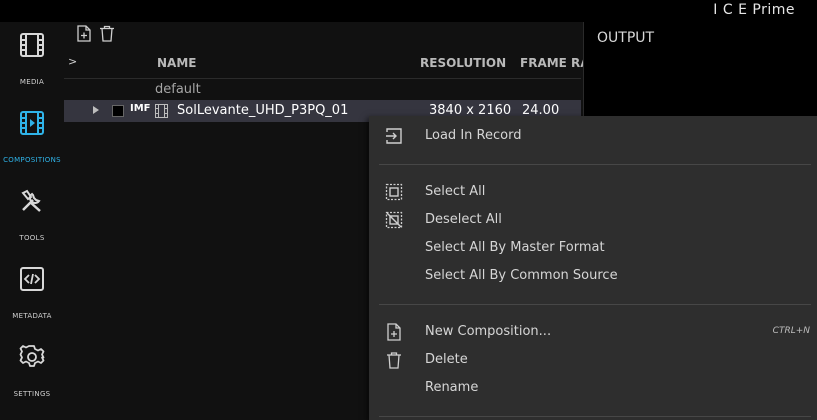 This screenshot has height=420, width=817. I want to click on code-file-icon, so click(32, 279).